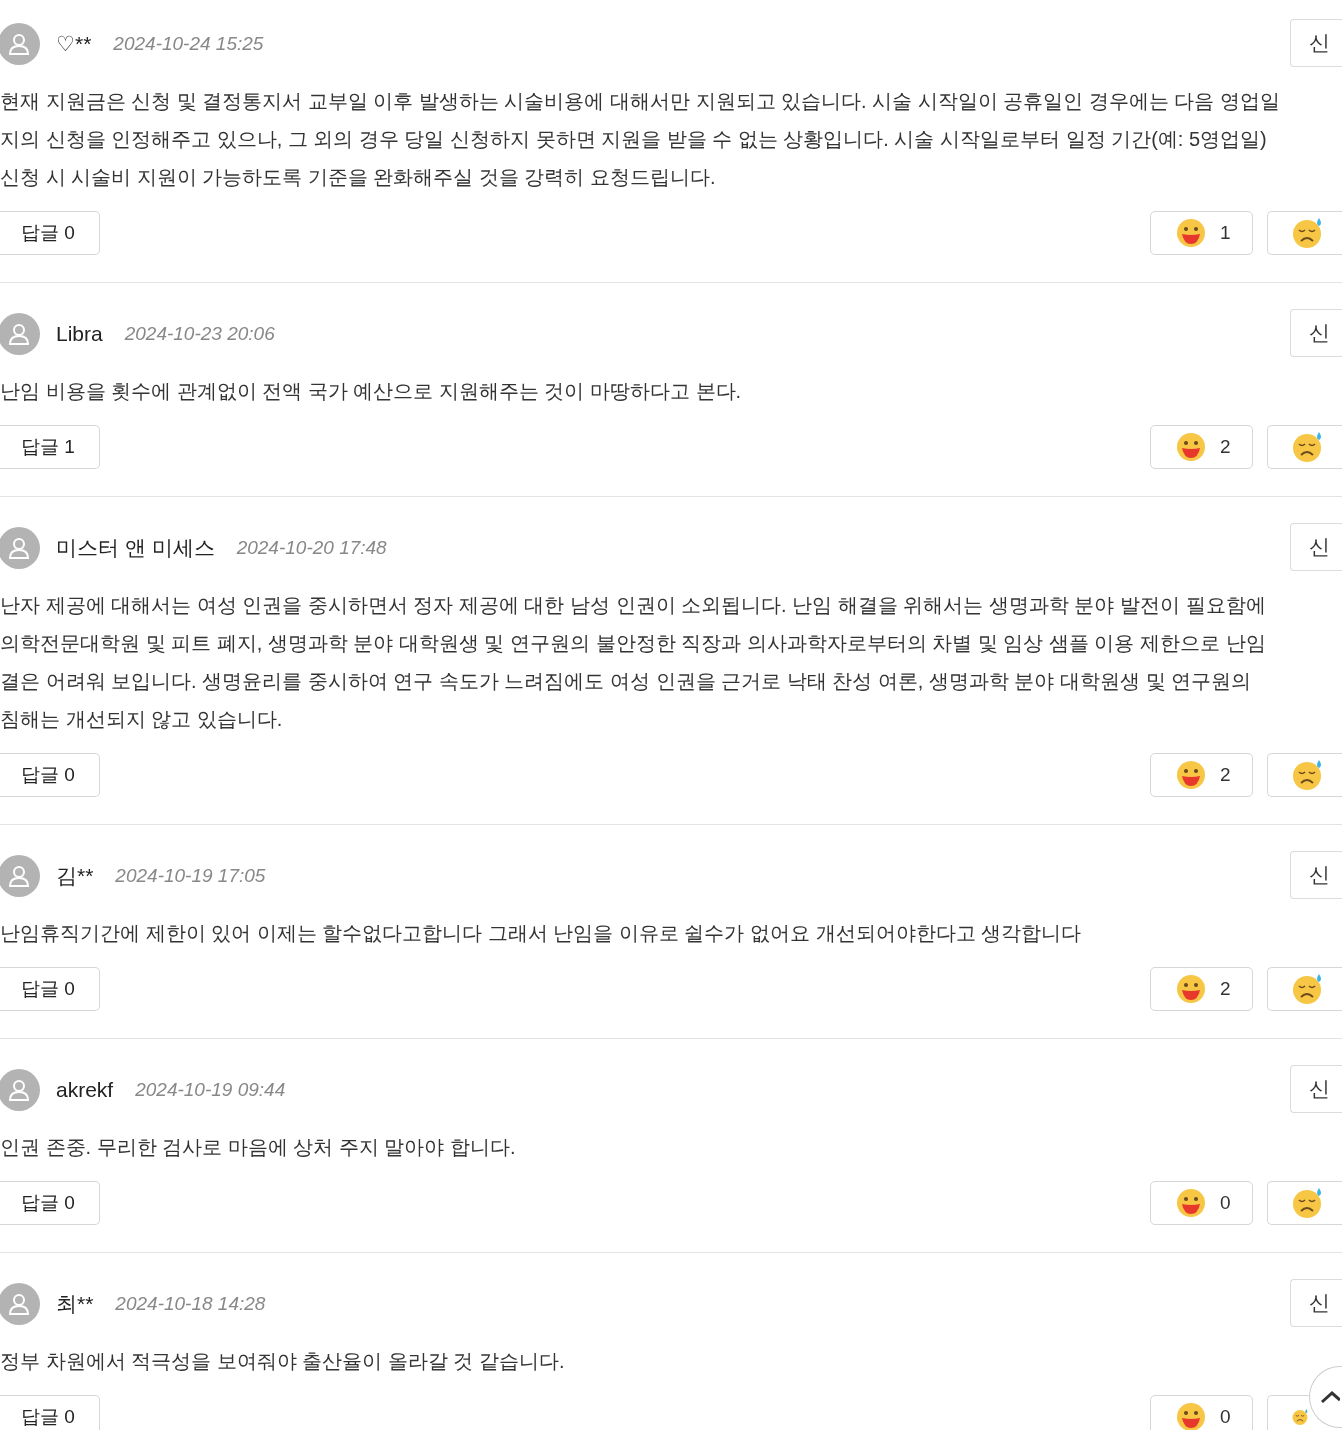  Describe the element at coordinates (85, 1090) in the screenshot. I see `author-name: akrekf` at that location.